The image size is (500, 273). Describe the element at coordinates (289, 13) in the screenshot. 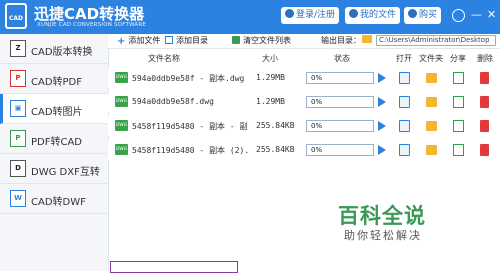

I see `user-icon` at that location.